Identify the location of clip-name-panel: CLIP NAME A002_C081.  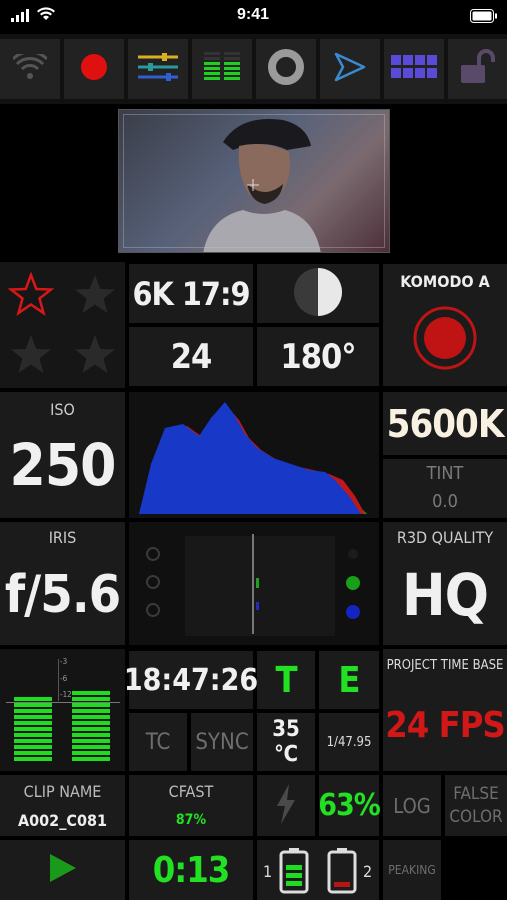
(62, 805).